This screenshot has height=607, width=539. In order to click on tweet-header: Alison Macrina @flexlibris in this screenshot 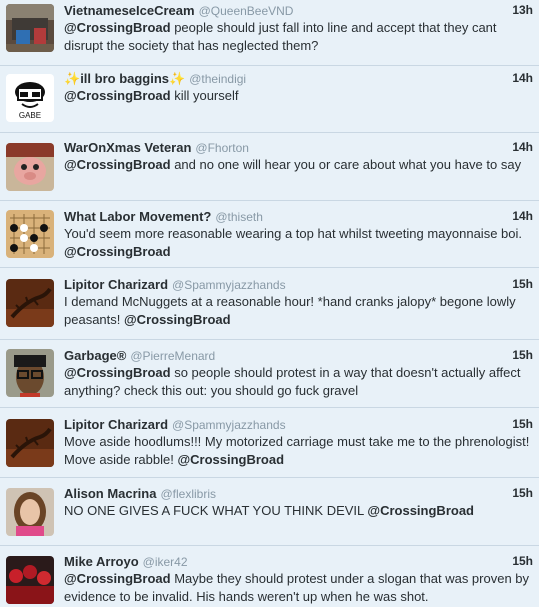, I will do `click(298, 494)`.